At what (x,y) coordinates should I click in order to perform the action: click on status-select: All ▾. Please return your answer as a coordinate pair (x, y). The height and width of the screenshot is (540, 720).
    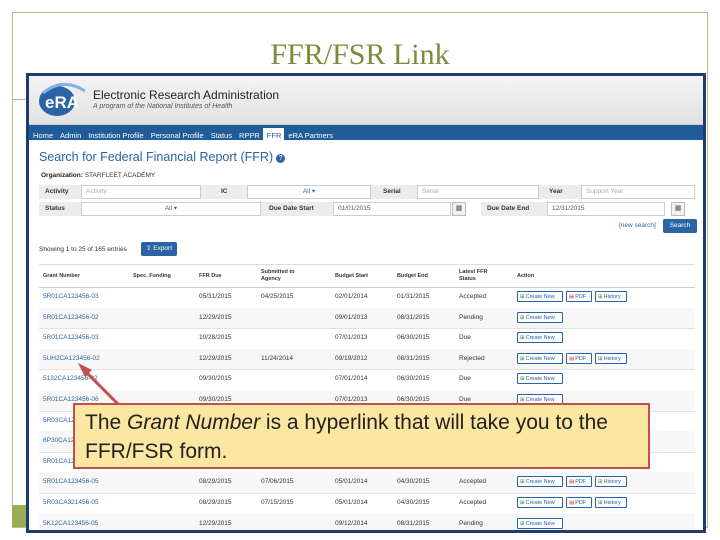
    Looking at the image, I should click on (171, 209).